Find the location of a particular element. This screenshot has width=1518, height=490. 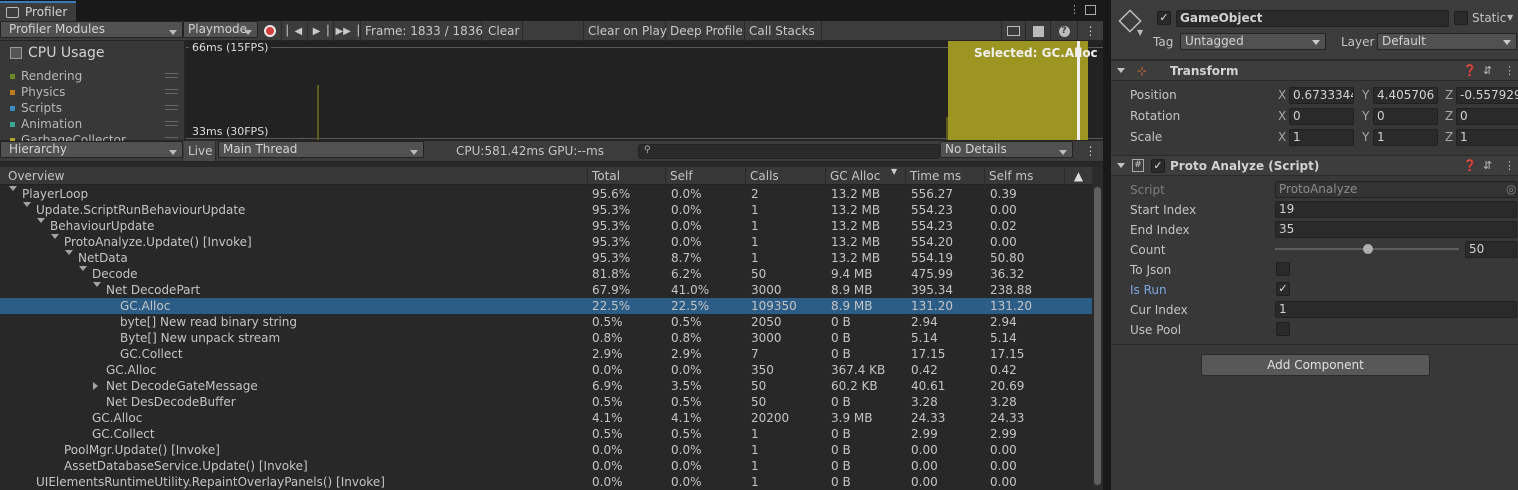

profiler-modules-dropdown: Profiler Modules is located at coordinates (91, 29).